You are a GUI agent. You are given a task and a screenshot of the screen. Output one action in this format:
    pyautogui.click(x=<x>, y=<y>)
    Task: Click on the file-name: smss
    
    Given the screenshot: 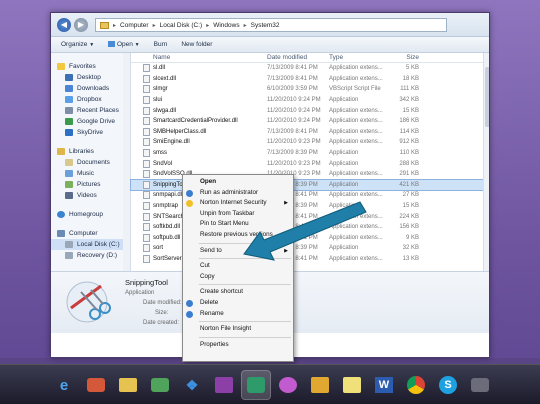 What is the action you would take?
    pyautogui.click(x=199, y=153)
    